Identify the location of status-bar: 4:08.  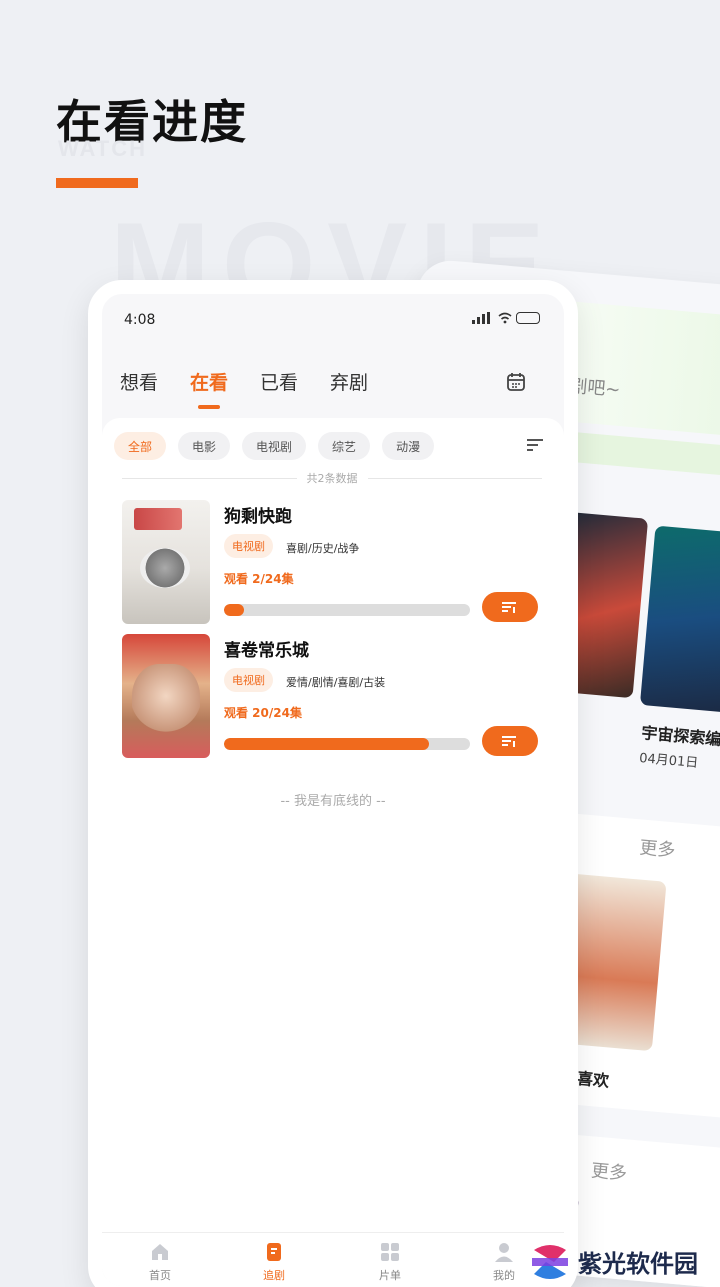
(333, 319).